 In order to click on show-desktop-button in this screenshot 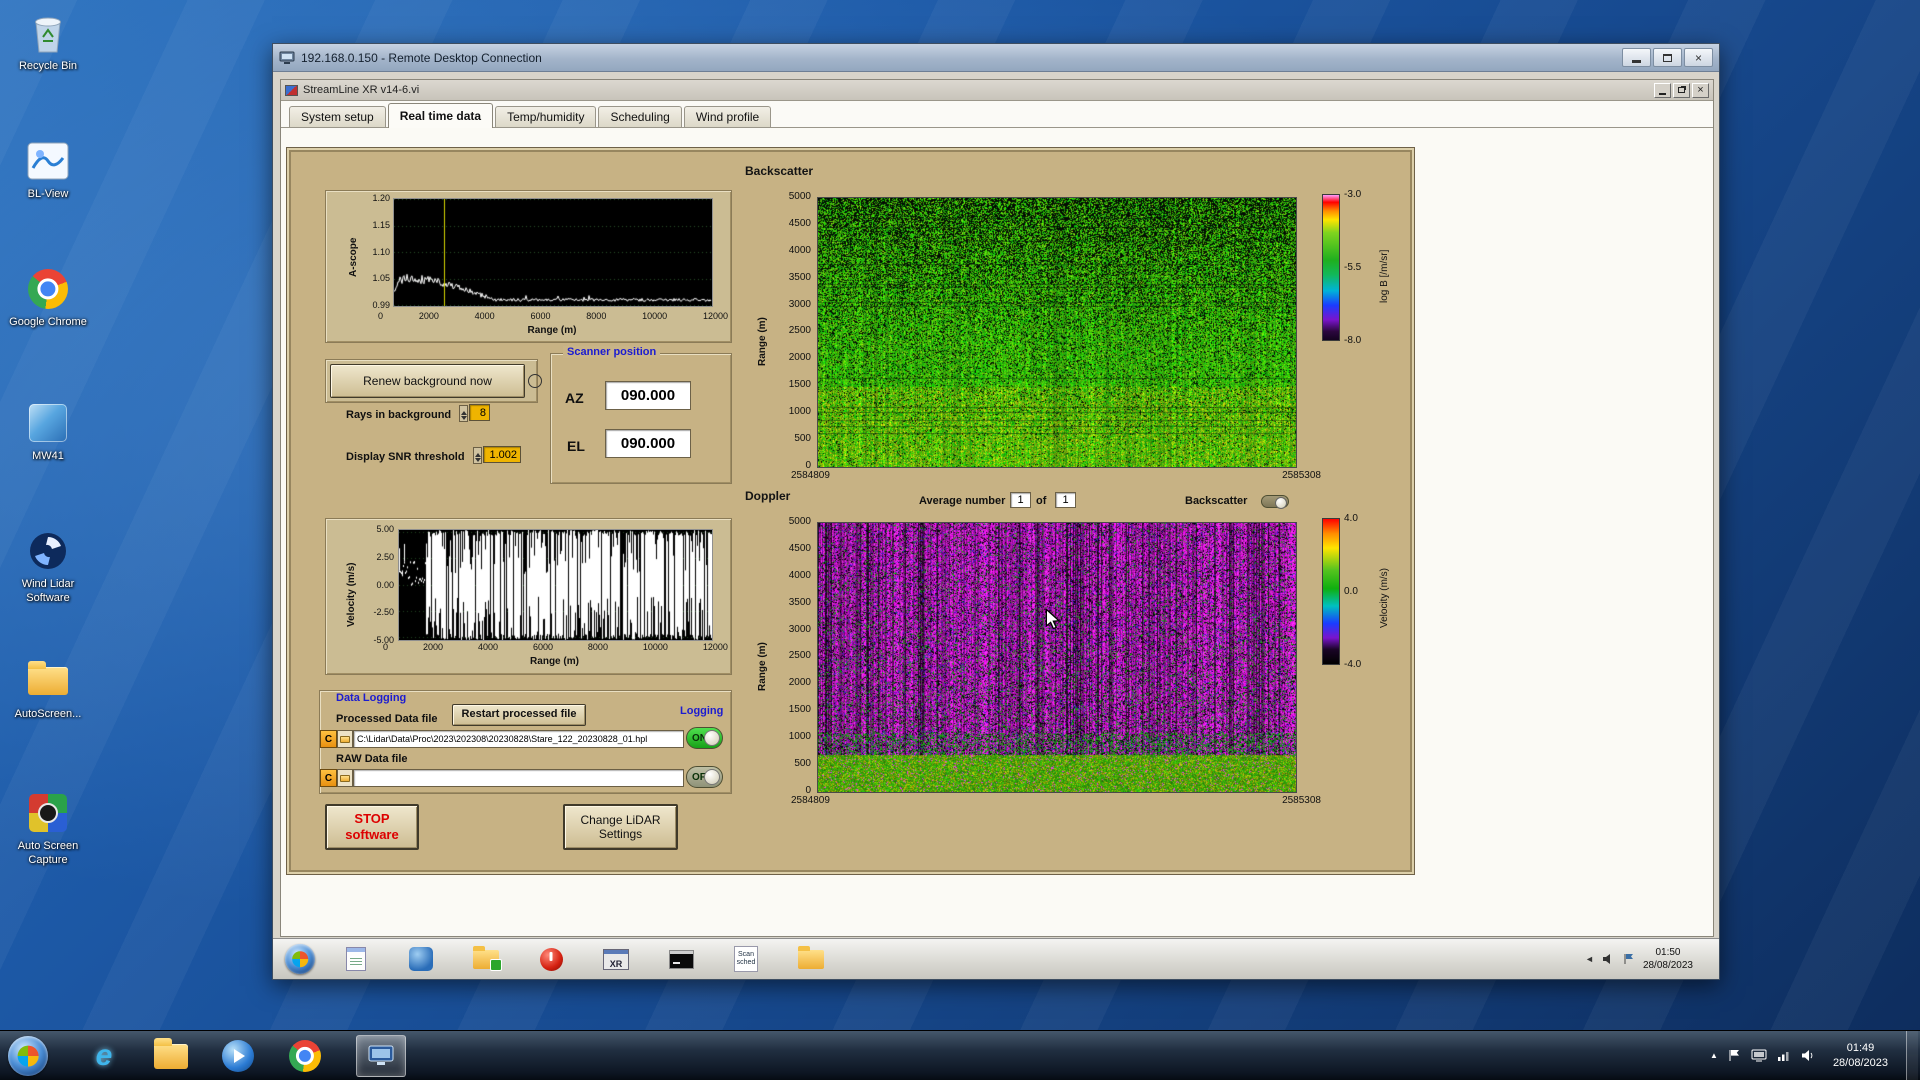, I will do `click(1912, 1056)`.